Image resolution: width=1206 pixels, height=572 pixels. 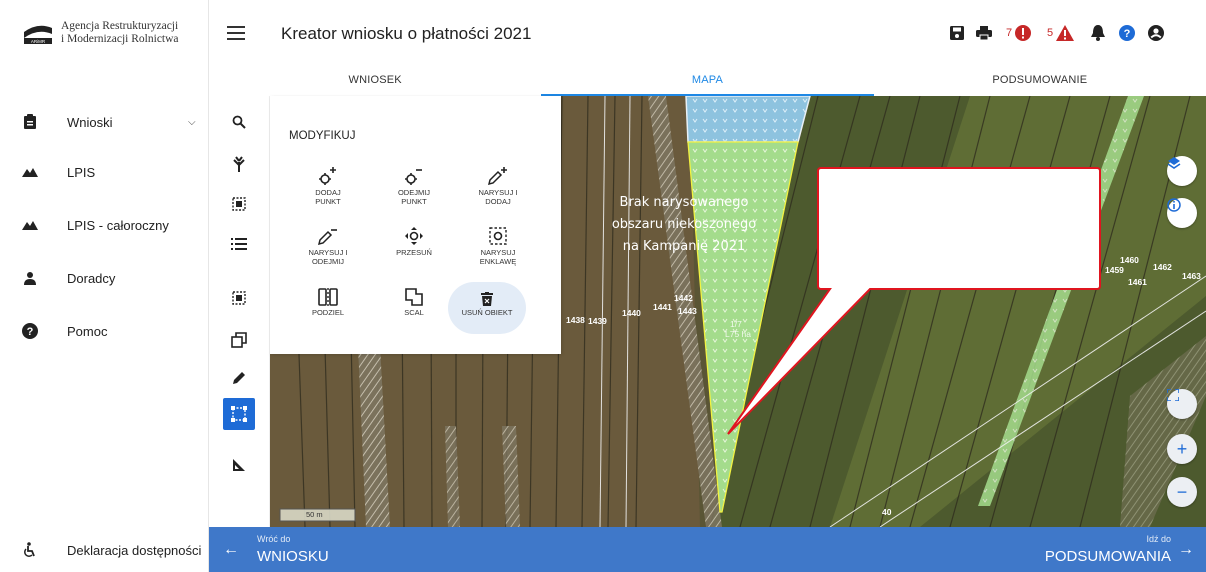 What do you see at coordinates (1114, 270) in the screenshot?
I see `parcel-number: 1459` at bounding box center [1114, 270].